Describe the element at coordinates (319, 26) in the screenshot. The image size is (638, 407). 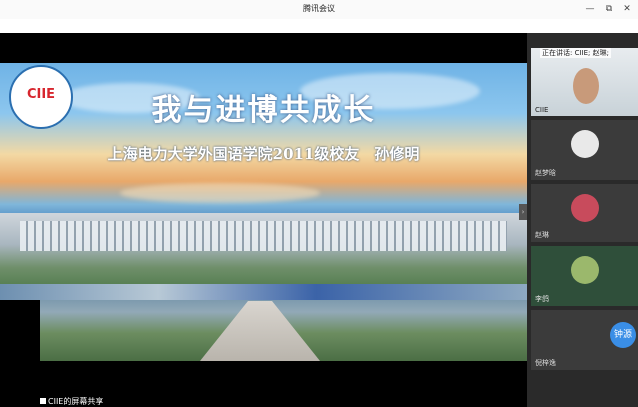
I see `meeting-toolbar` at that location.